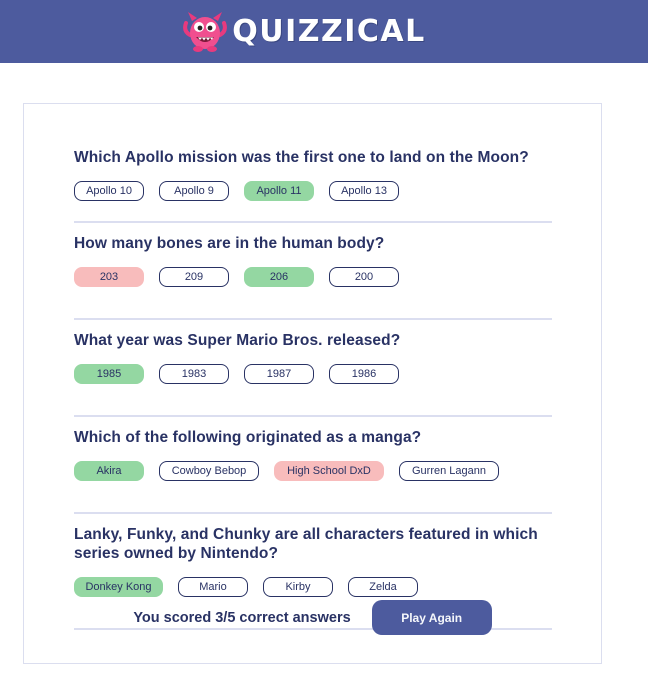 The width and height of the screenshot is (648, 689). Describe the element at coordinates (209, 471) in the screenshot. I see `answer-option: Cowboy Bebop` at that location.